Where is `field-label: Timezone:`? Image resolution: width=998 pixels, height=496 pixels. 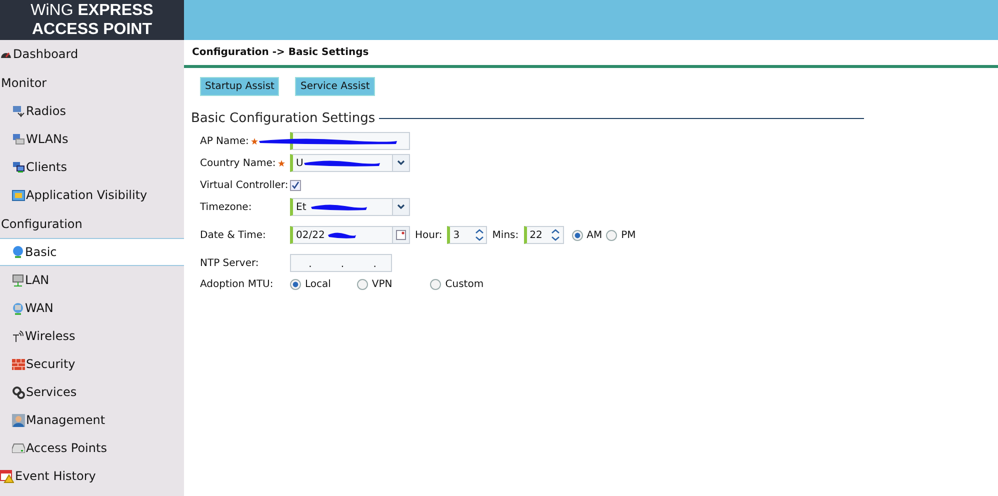 field-label: Timezone: is located at coordinates (226, 207).